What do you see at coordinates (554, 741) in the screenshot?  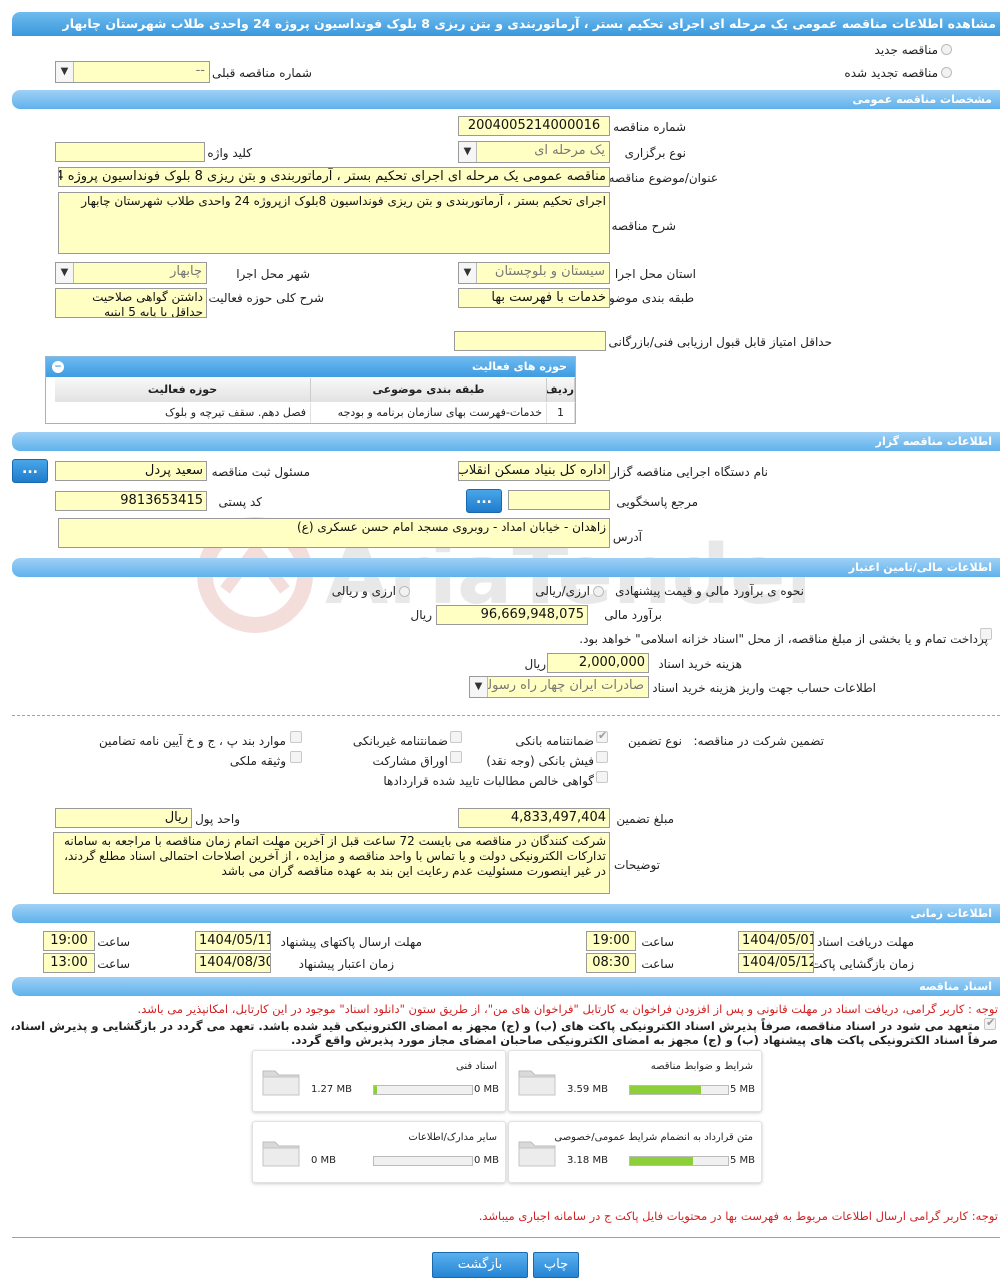 I see `bank-guarantee-label: ضمانتنامه بانکی` at bounding box center [554, 741].